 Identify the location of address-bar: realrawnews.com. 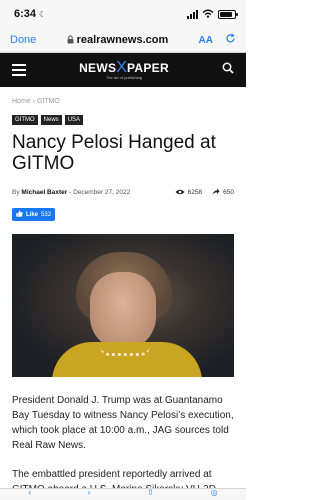
(123, 40).